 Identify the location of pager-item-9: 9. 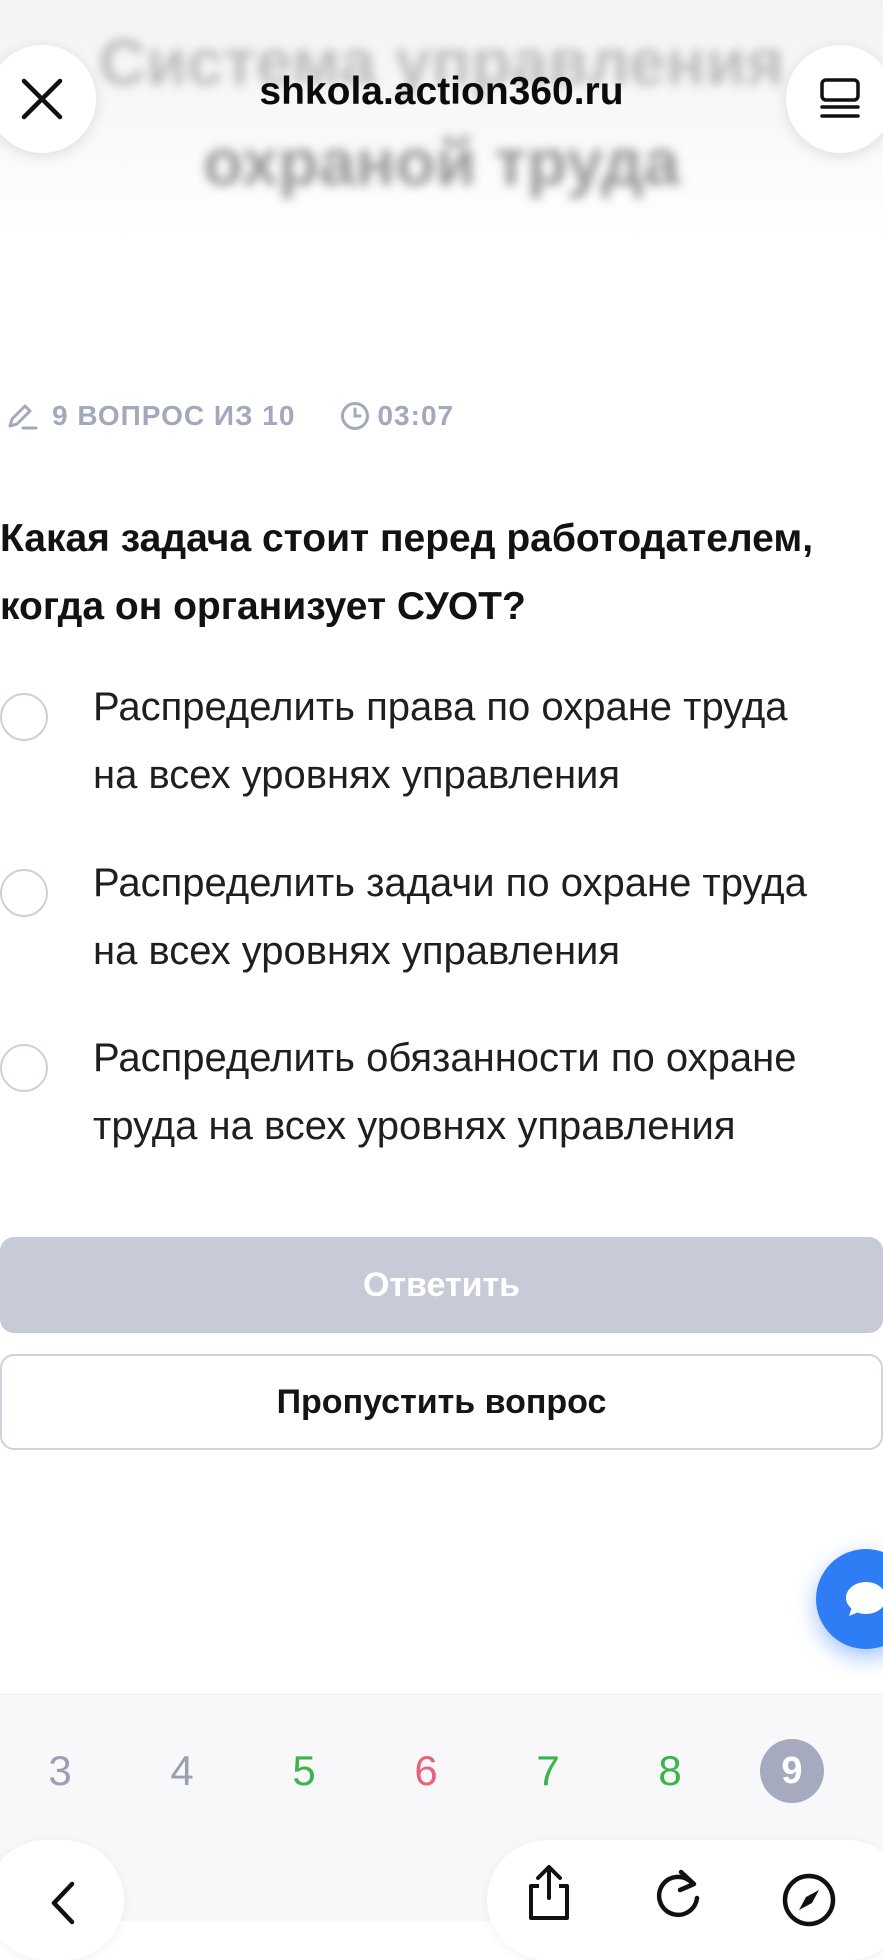
(792, 1771).